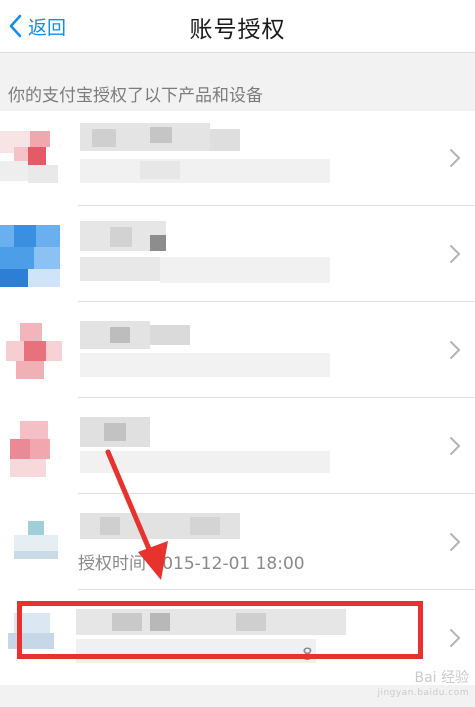 The width and height of the screenshot is (475, 707). I want to click on watermark: Bai 经验 jingyan.baidu.com, so click(423, 686).